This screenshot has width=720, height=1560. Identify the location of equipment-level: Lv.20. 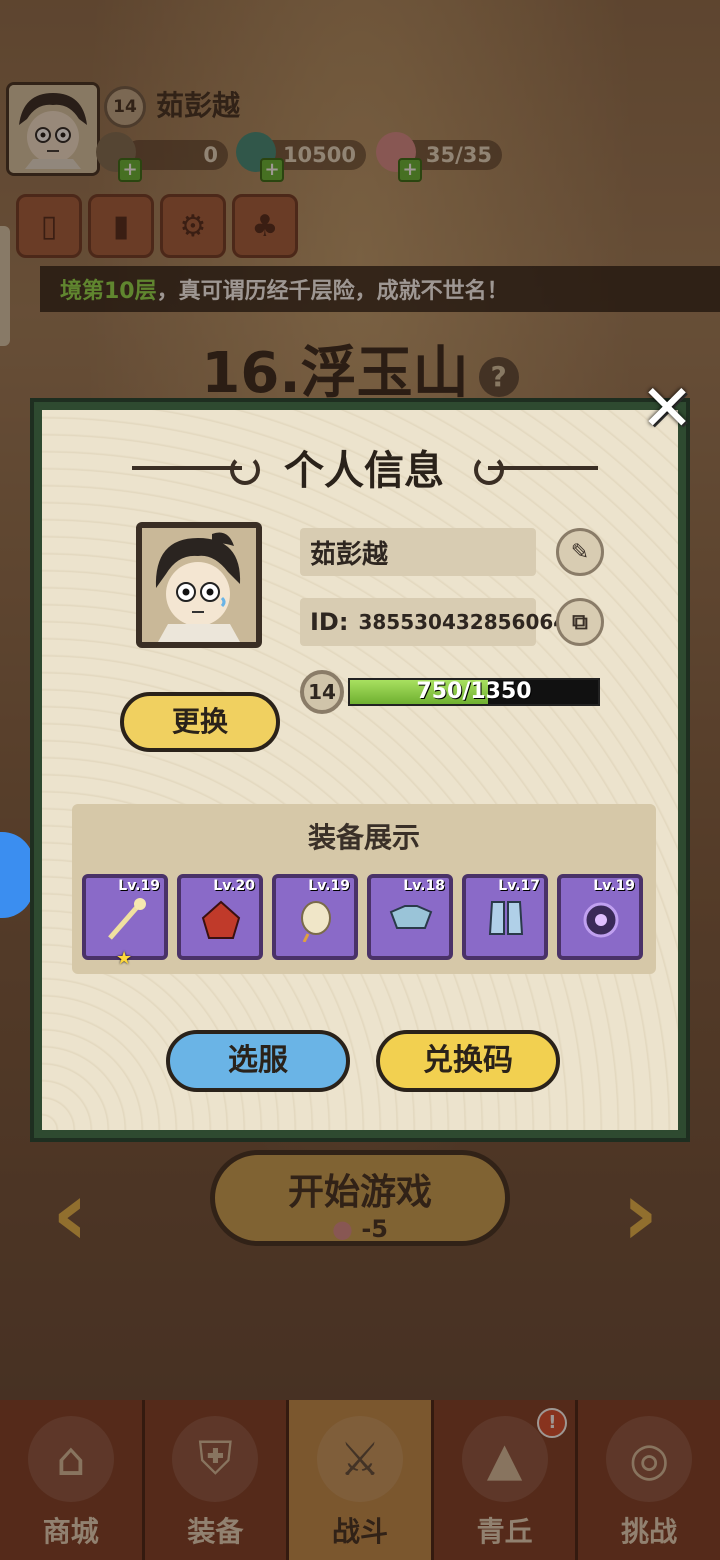
(234, 886).